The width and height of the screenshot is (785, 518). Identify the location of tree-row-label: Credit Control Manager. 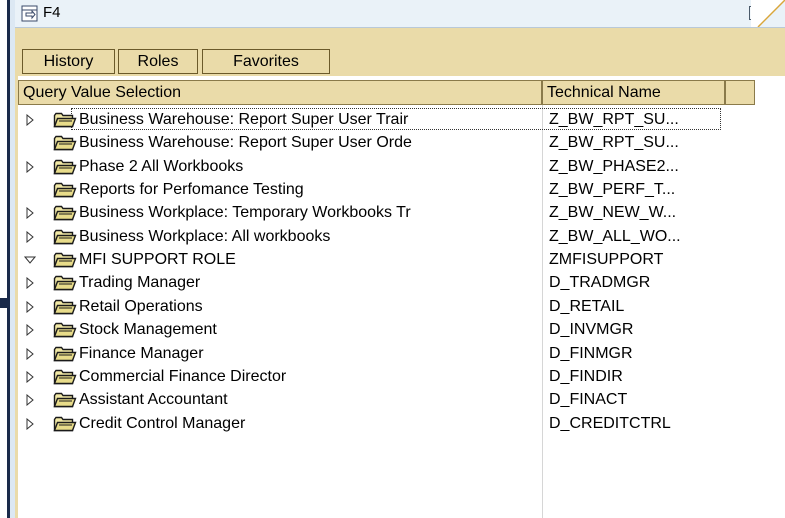
(310, 424).